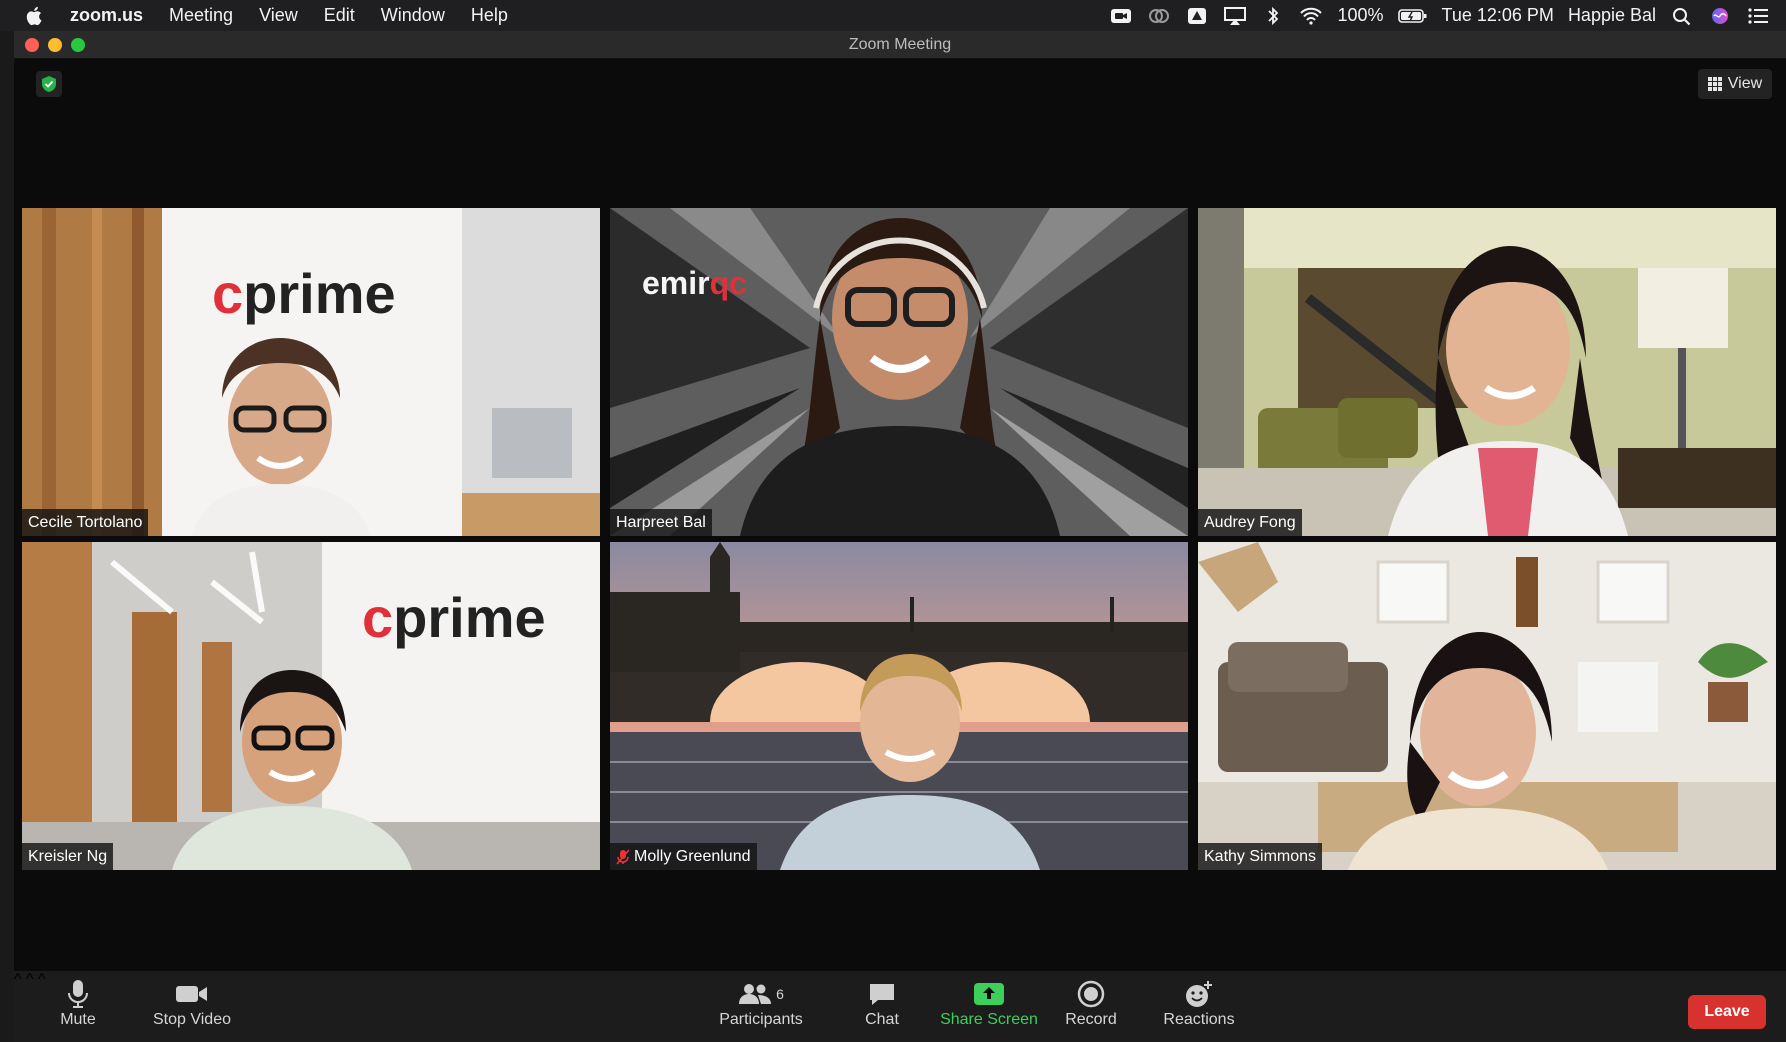 Image resolution: width=1786 pixels, height=1042 pixels. I want to click on participant-video: emirqc, so click(899, 372).